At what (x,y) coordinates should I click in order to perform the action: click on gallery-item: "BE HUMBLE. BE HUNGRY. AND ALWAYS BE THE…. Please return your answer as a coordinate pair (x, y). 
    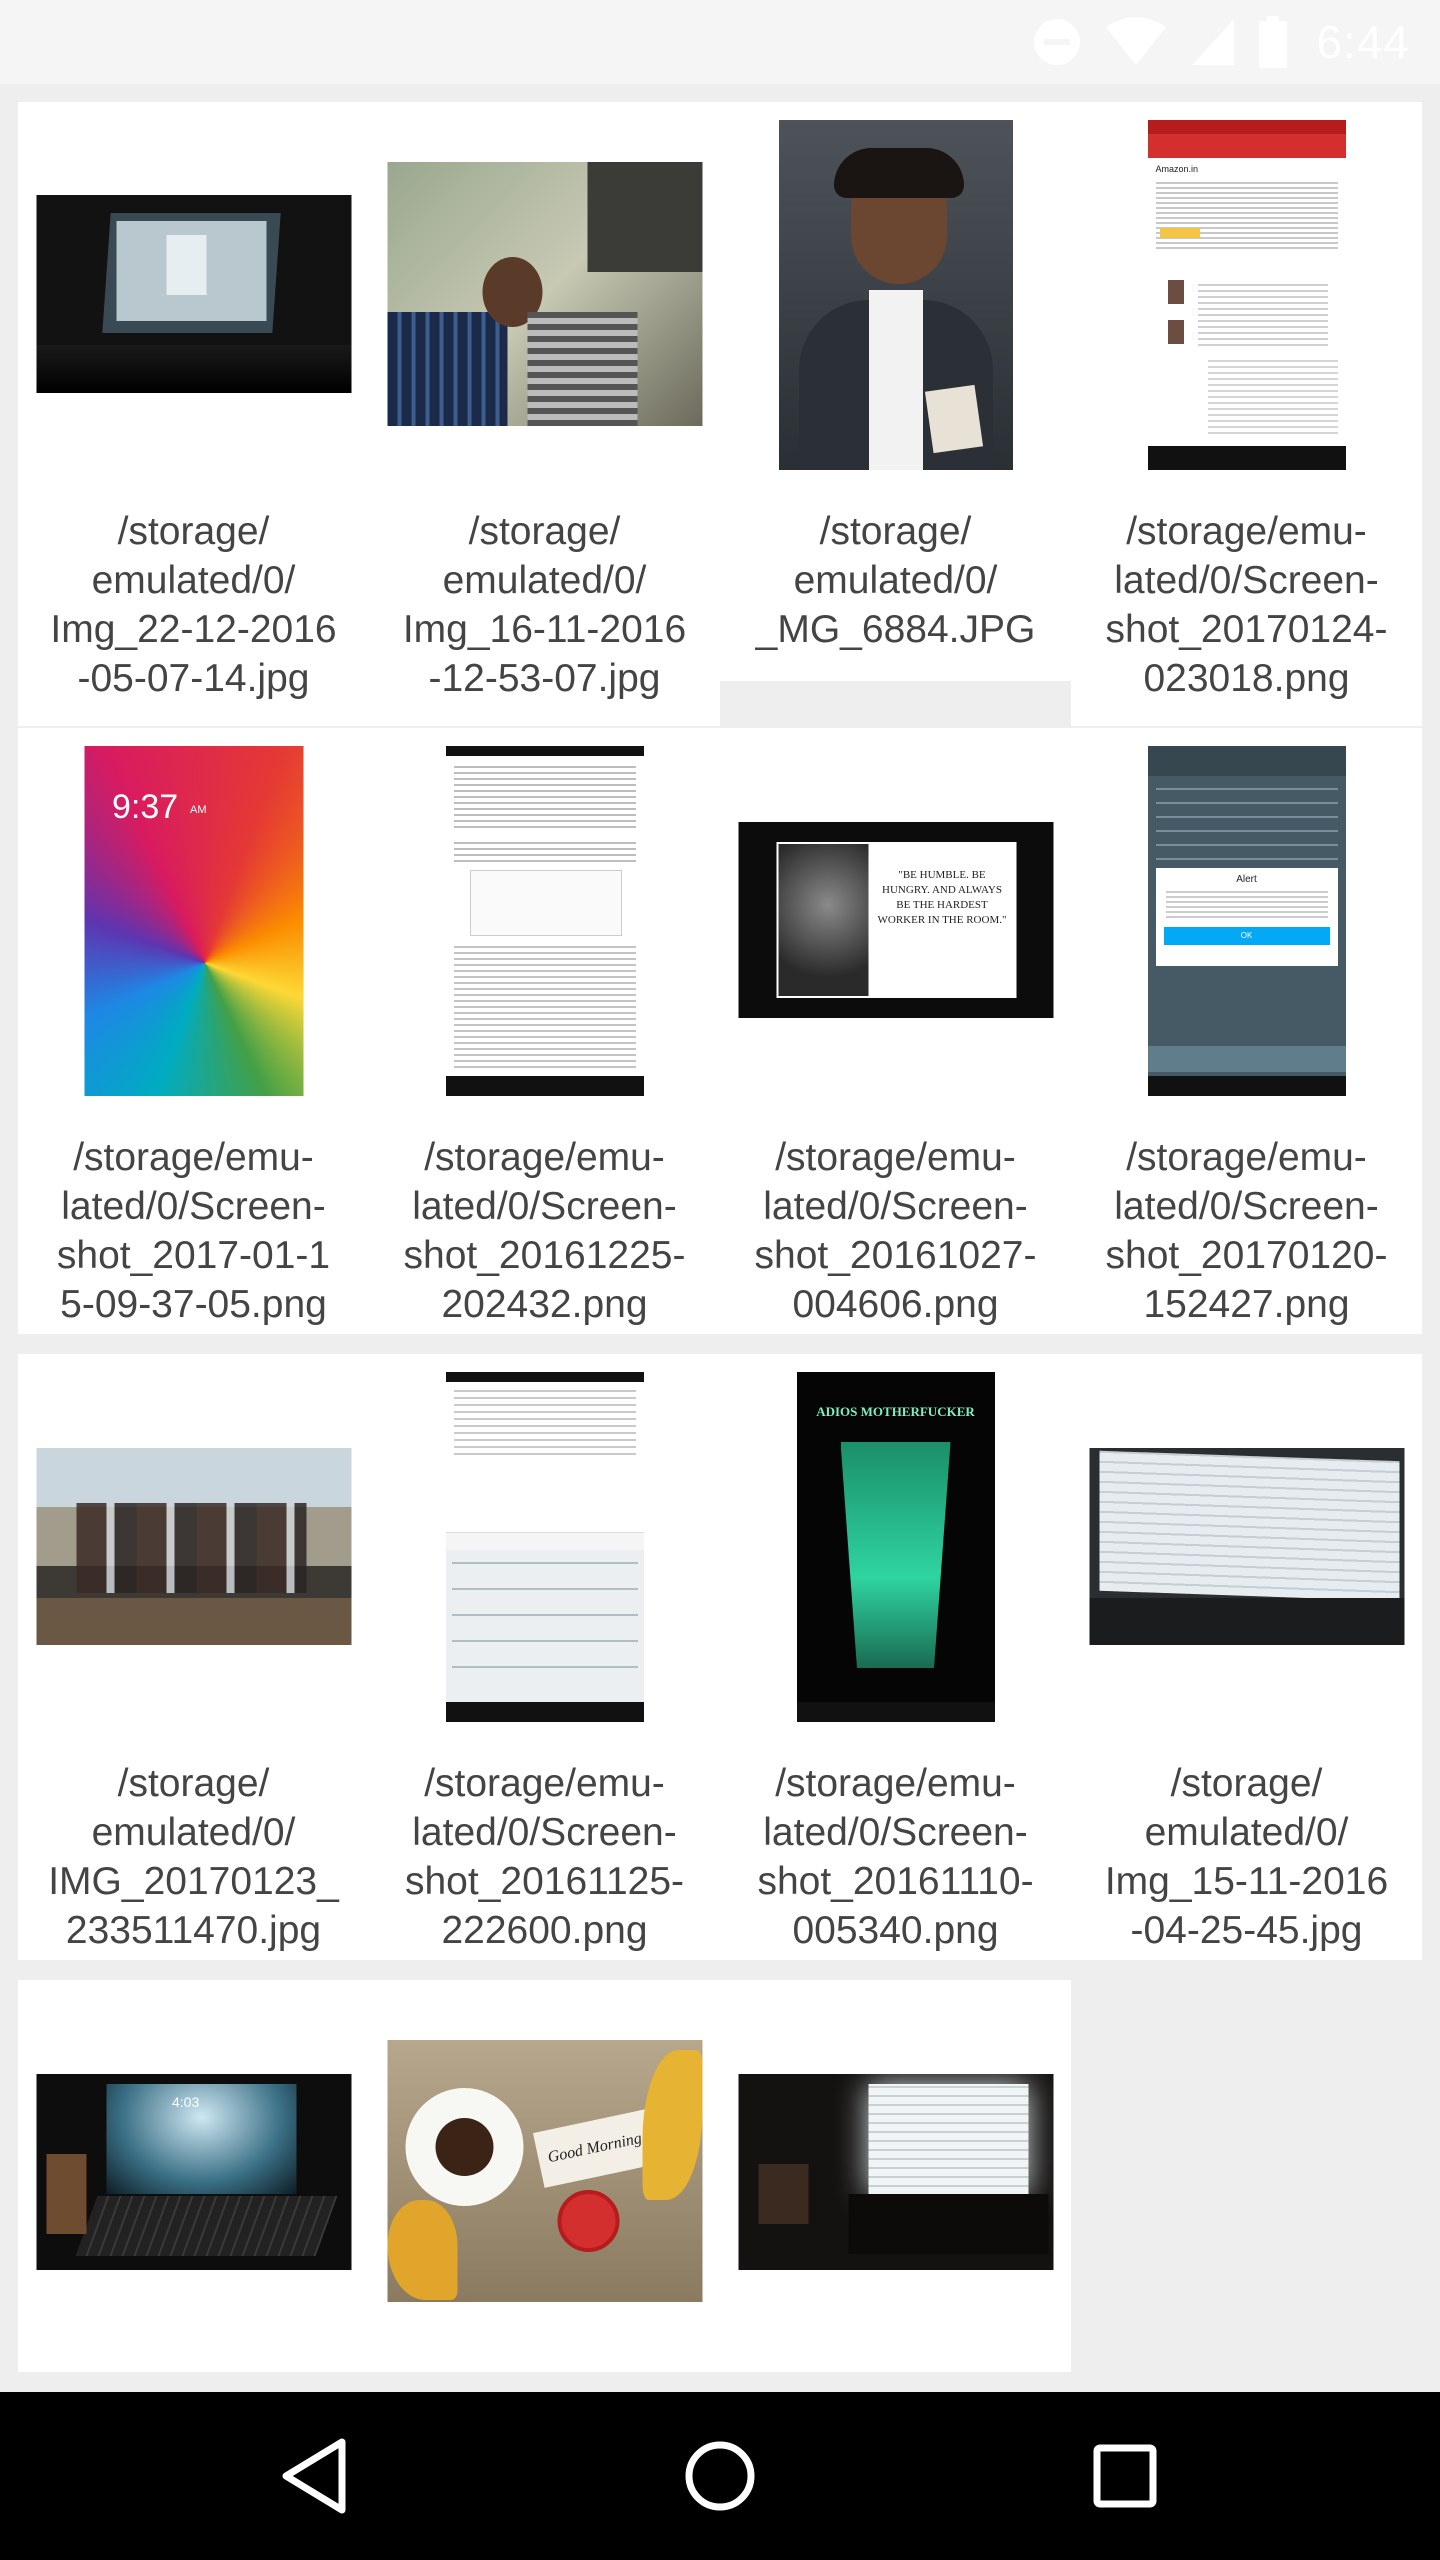
    Looking at the image, I should click on (895, 1031).